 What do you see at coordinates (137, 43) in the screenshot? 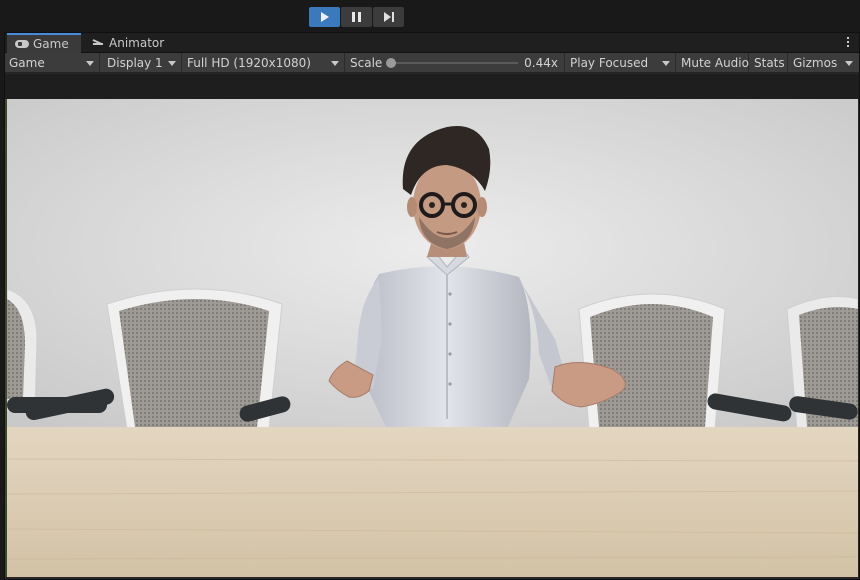
I see `tab-label: Animator` at bounding box center [137, 43].